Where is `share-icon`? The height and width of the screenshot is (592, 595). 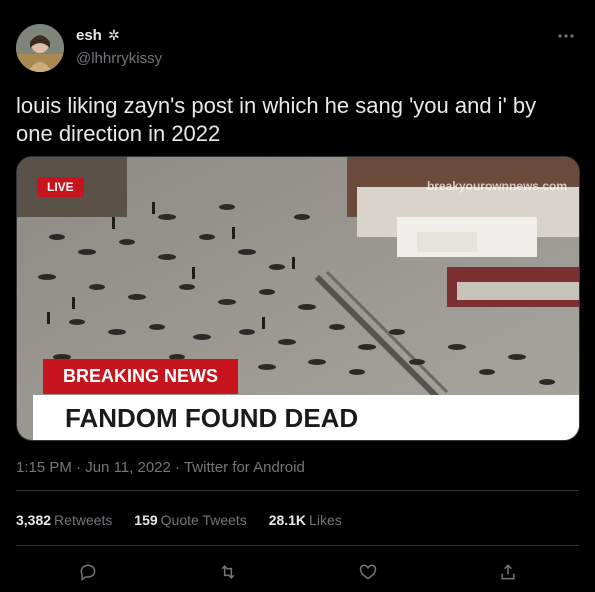 share-icon is located at coordinates (508, 572).